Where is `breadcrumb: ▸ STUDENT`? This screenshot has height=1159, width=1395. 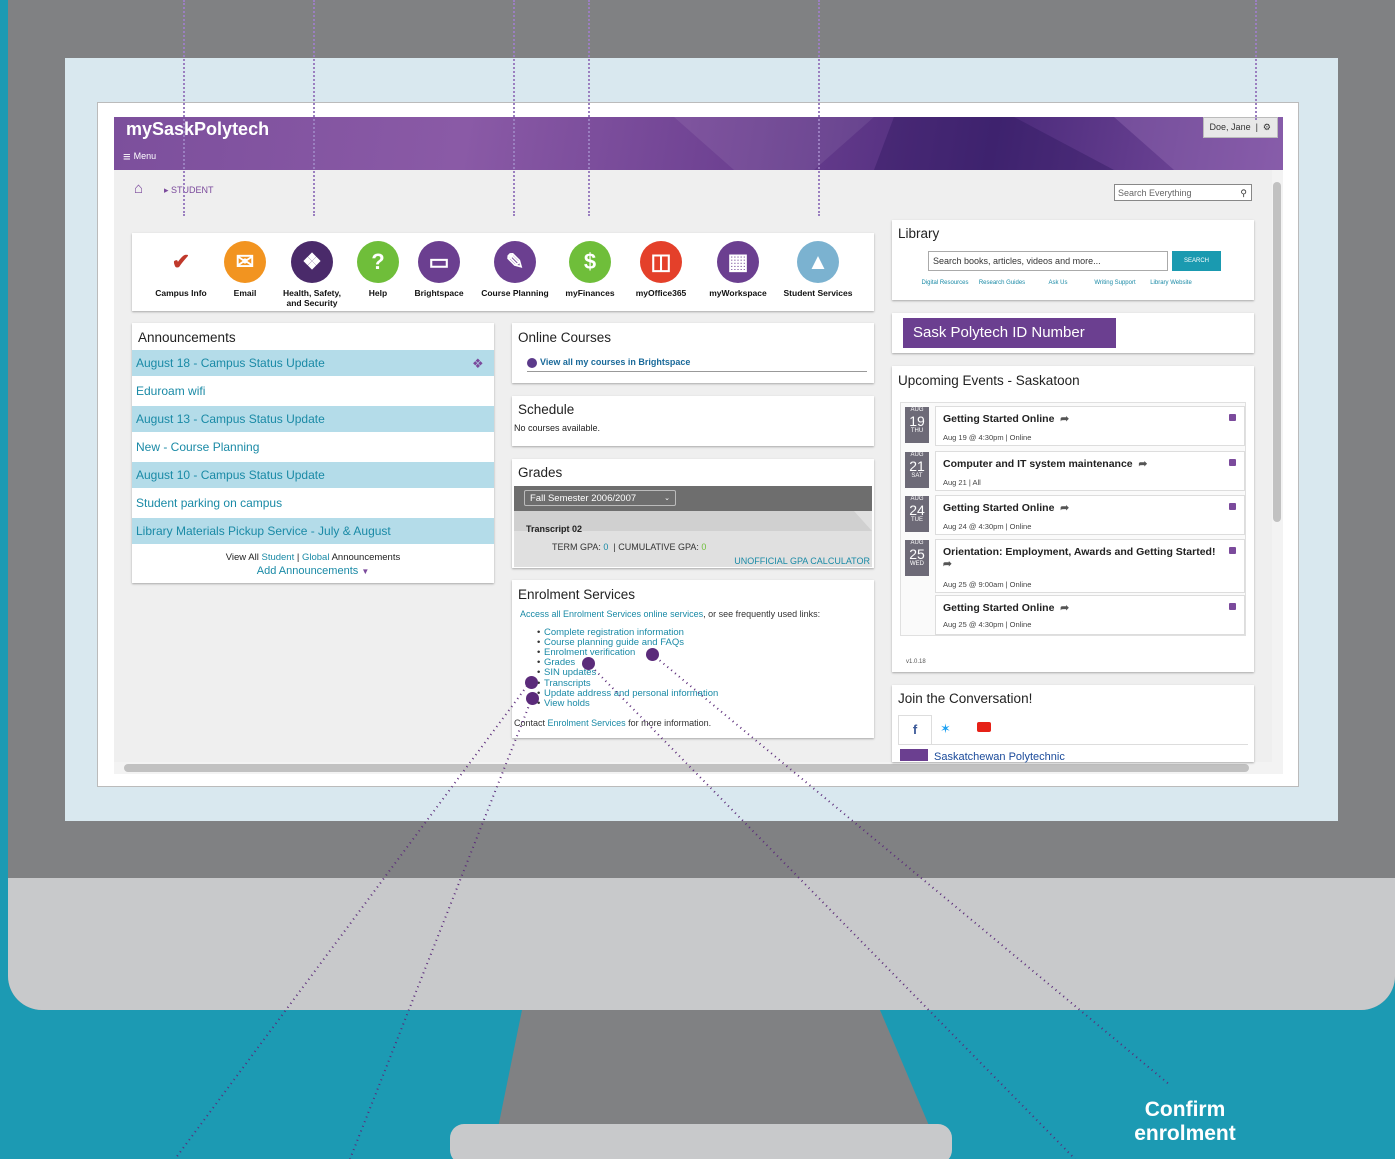 breadcrumb: ▸ STUDENT is located at coordinates (189, 190).